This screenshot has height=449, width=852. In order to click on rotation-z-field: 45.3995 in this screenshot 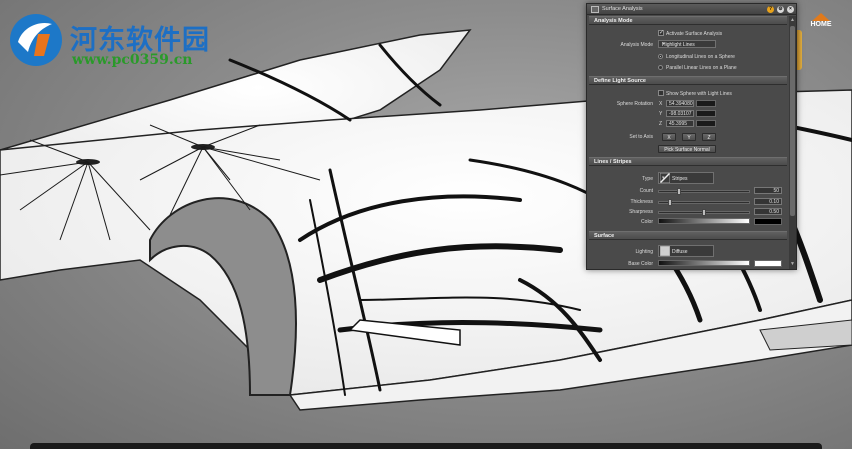, I will do `click(680, 123)`.